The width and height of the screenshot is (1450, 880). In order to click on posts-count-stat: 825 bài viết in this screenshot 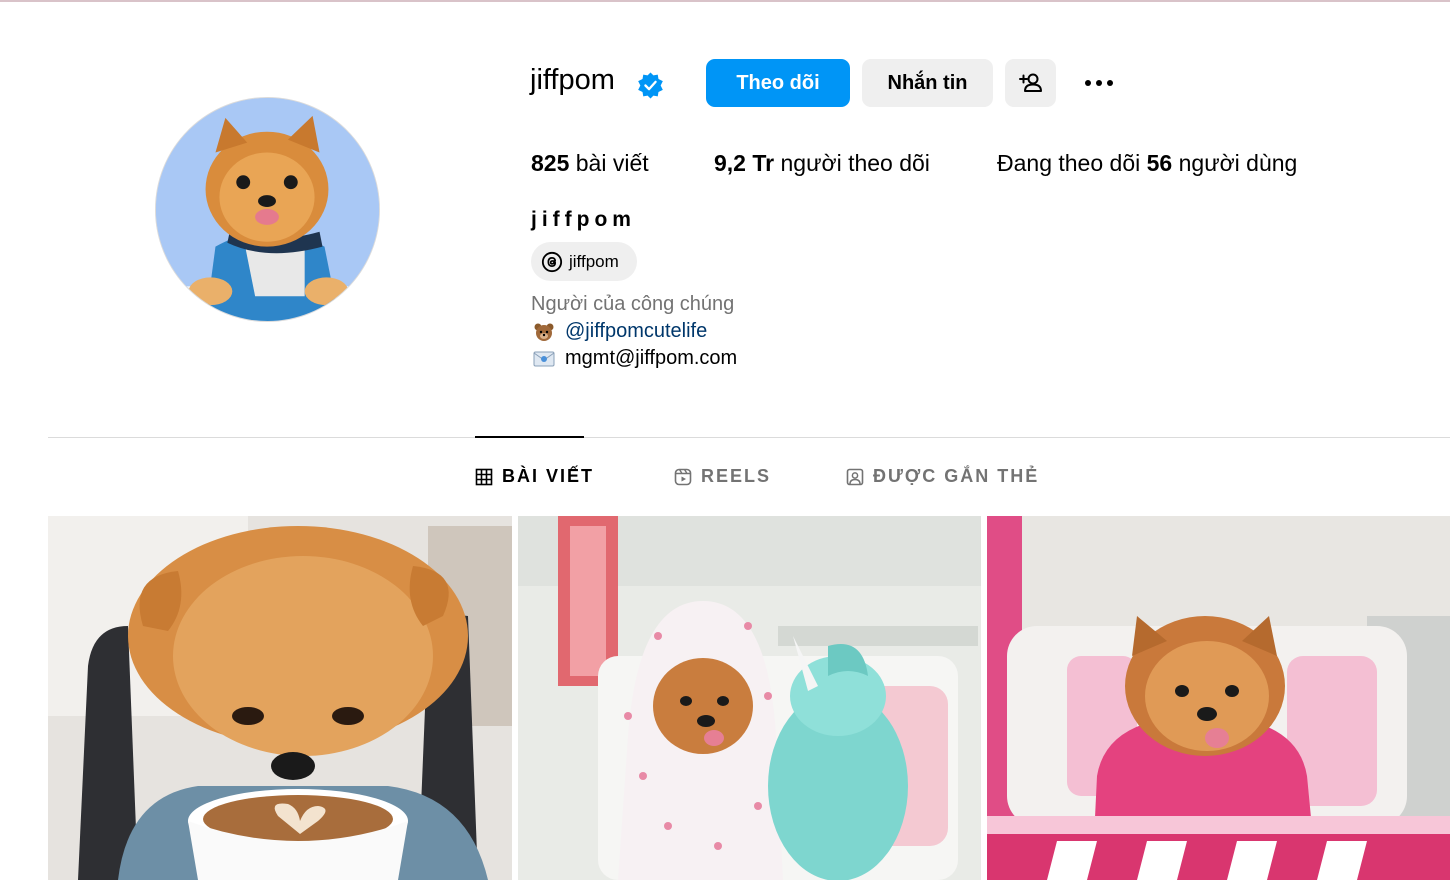, I will do `click(590, 163)`.